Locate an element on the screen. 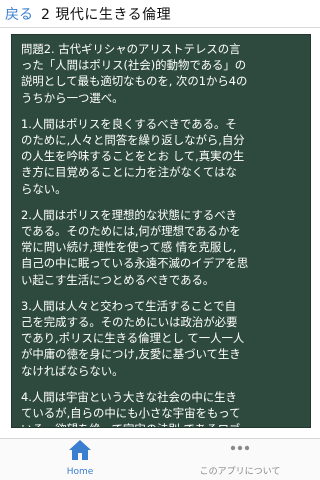 This screenshot has height=480, width=320. back-button: 戻る is located at coordinates (20, 14).